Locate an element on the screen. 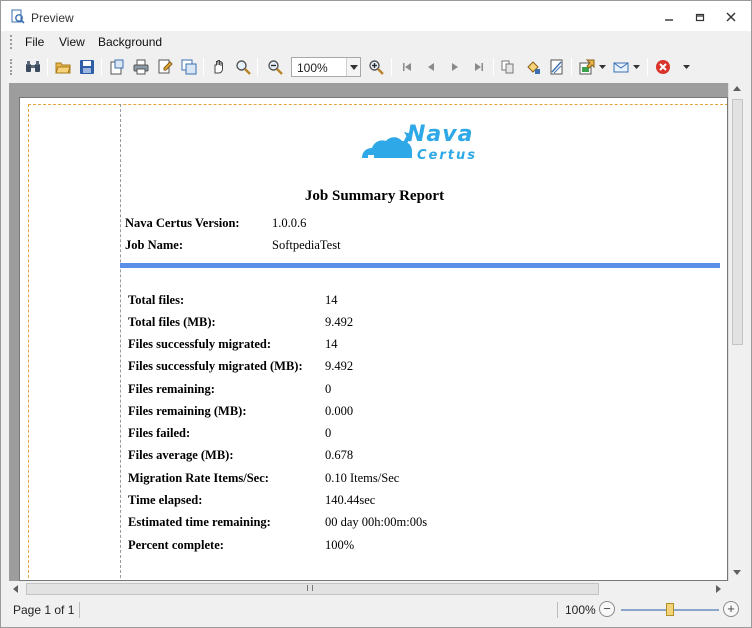 The height and width of the screenshot is (628, 752). chevron-down-icon is located at coordinates (353, 67).